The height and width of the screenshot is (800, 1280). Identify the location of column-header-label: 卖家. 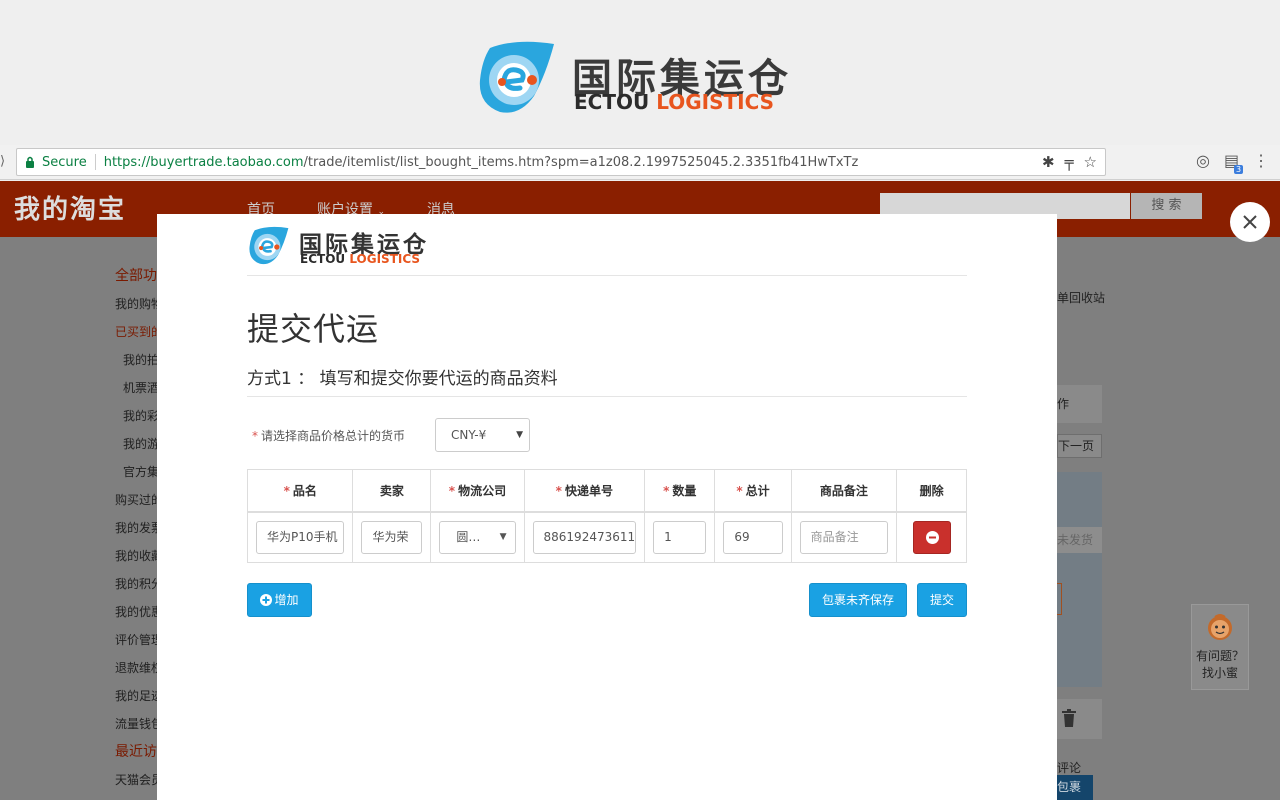
(391, 490).